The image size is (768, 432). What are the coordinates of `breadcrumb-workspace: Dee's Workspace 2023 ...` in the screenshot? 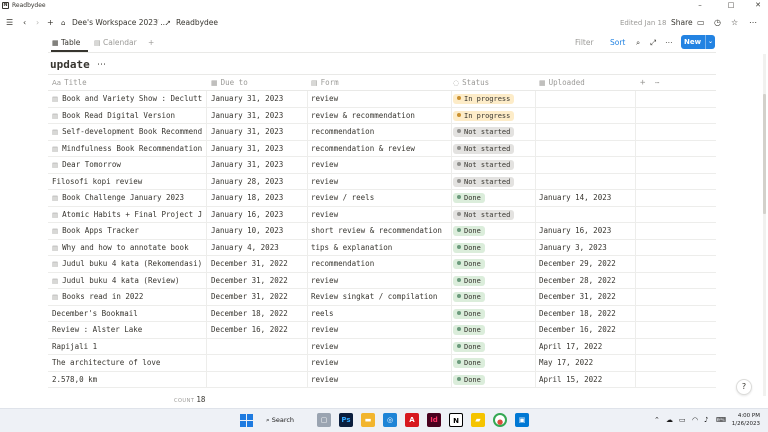 It's located at (119, 23).